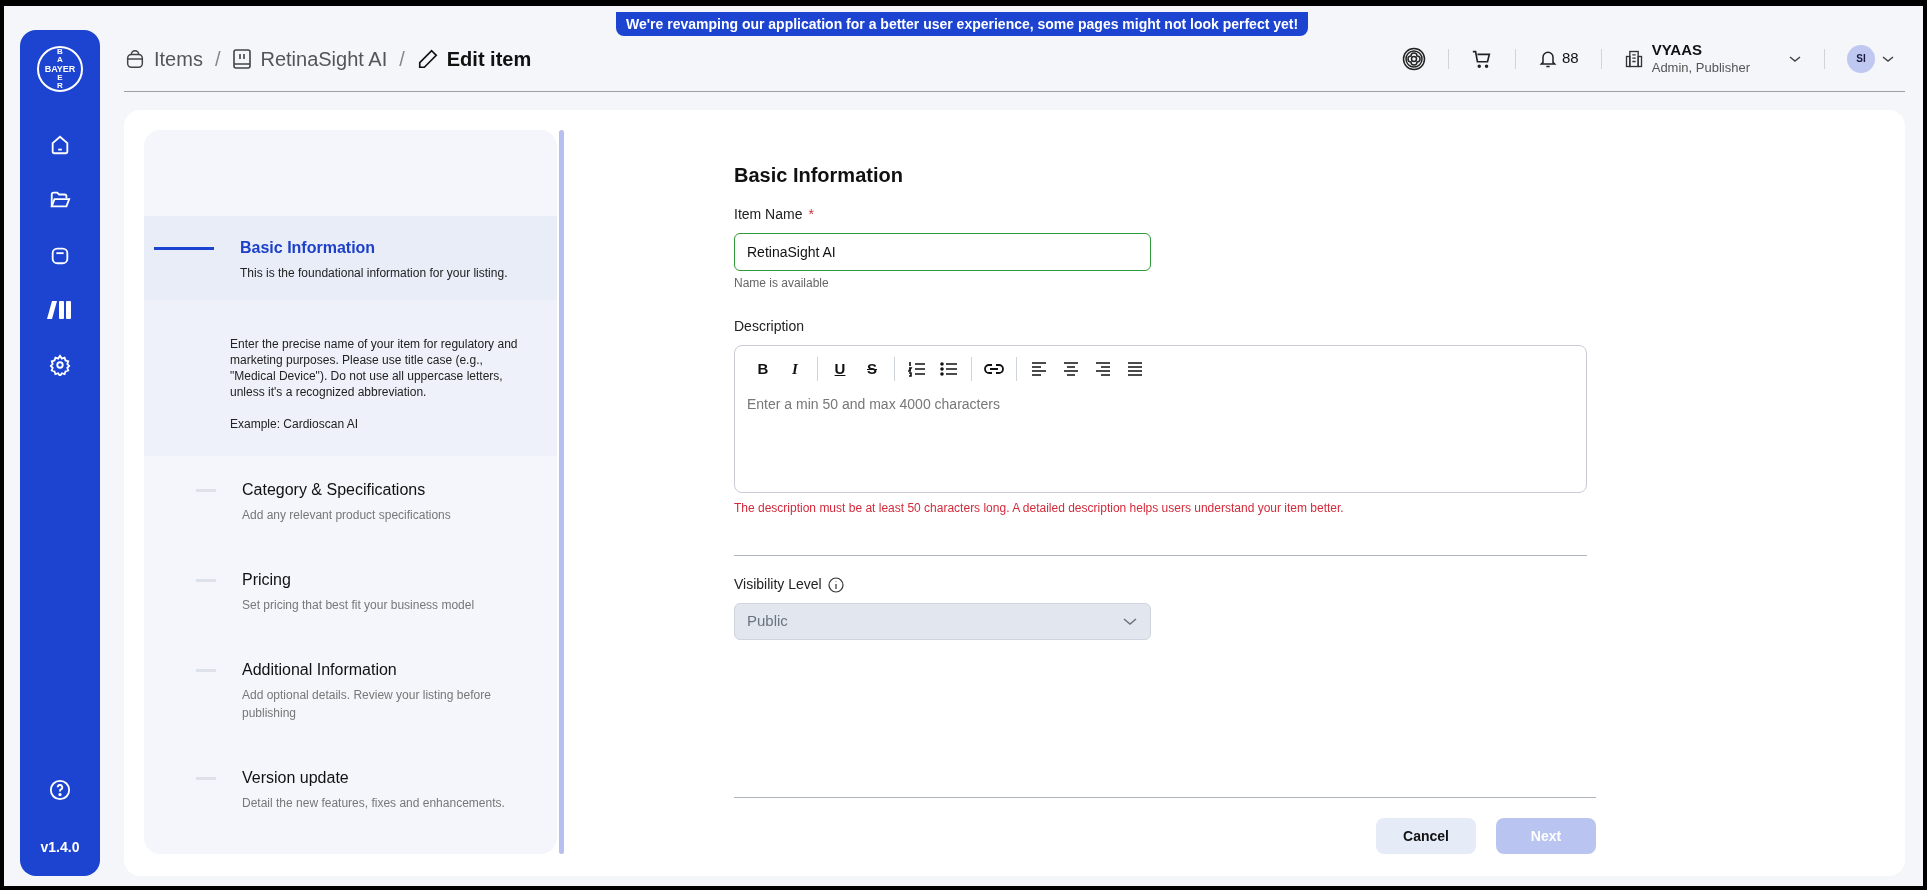 Image resolution: width=1927 pixels, height=890 pixels. Describe the element at coordinates (267, 580) in the screenshot. I see `step-title: Pricing` at that location.